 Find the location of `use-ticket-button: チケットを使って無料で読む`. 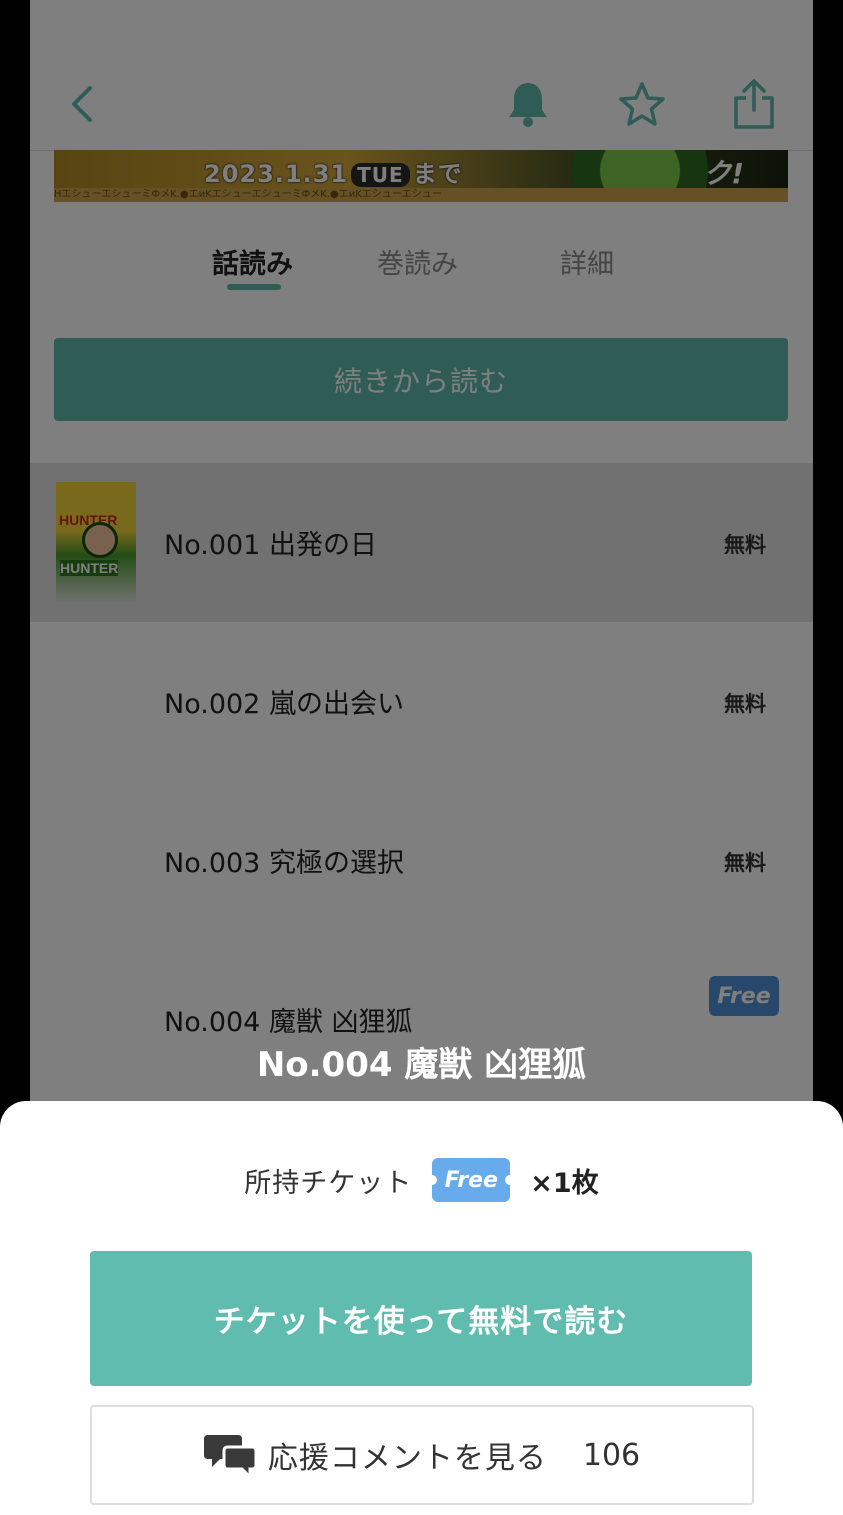

use-ticket-button: チケットを使って無料で読む is located at coordinates (421, 1318).